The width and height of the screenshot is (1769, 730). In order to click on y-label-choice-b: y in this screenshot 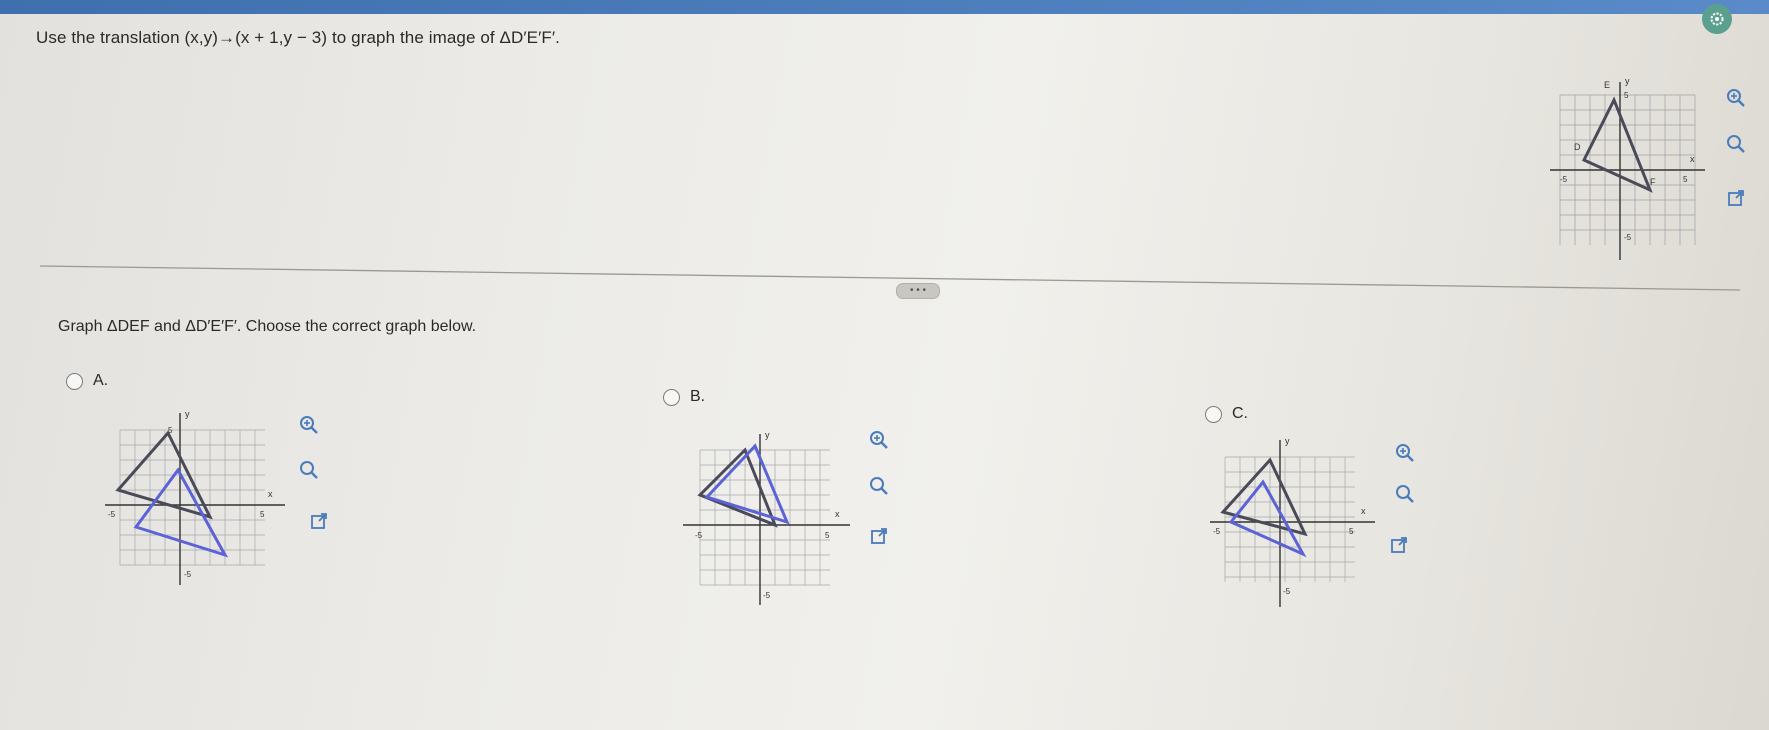, I will do `click(767, 435)`.